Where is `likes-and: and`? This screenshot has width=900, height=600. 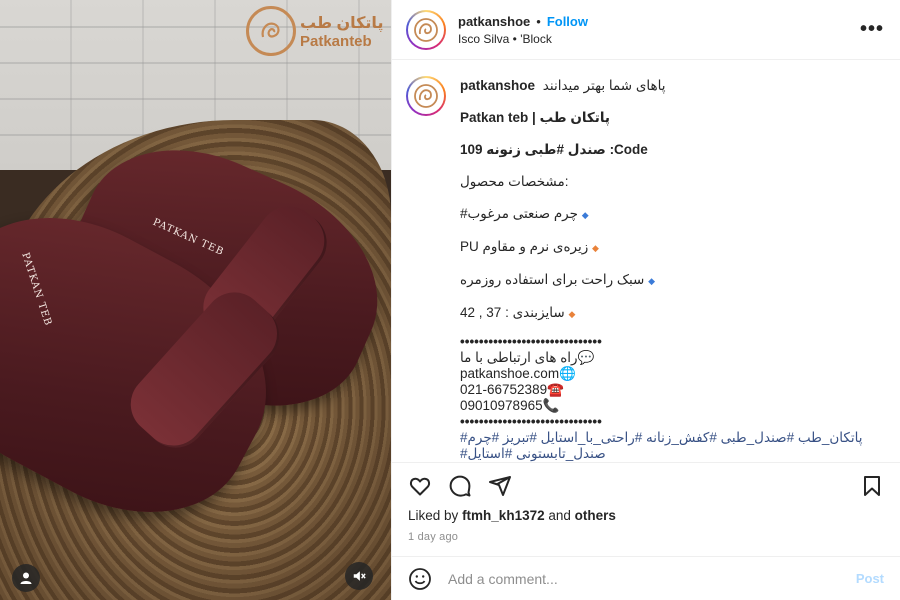 likes-and: and is located at coordinates (559, 515).